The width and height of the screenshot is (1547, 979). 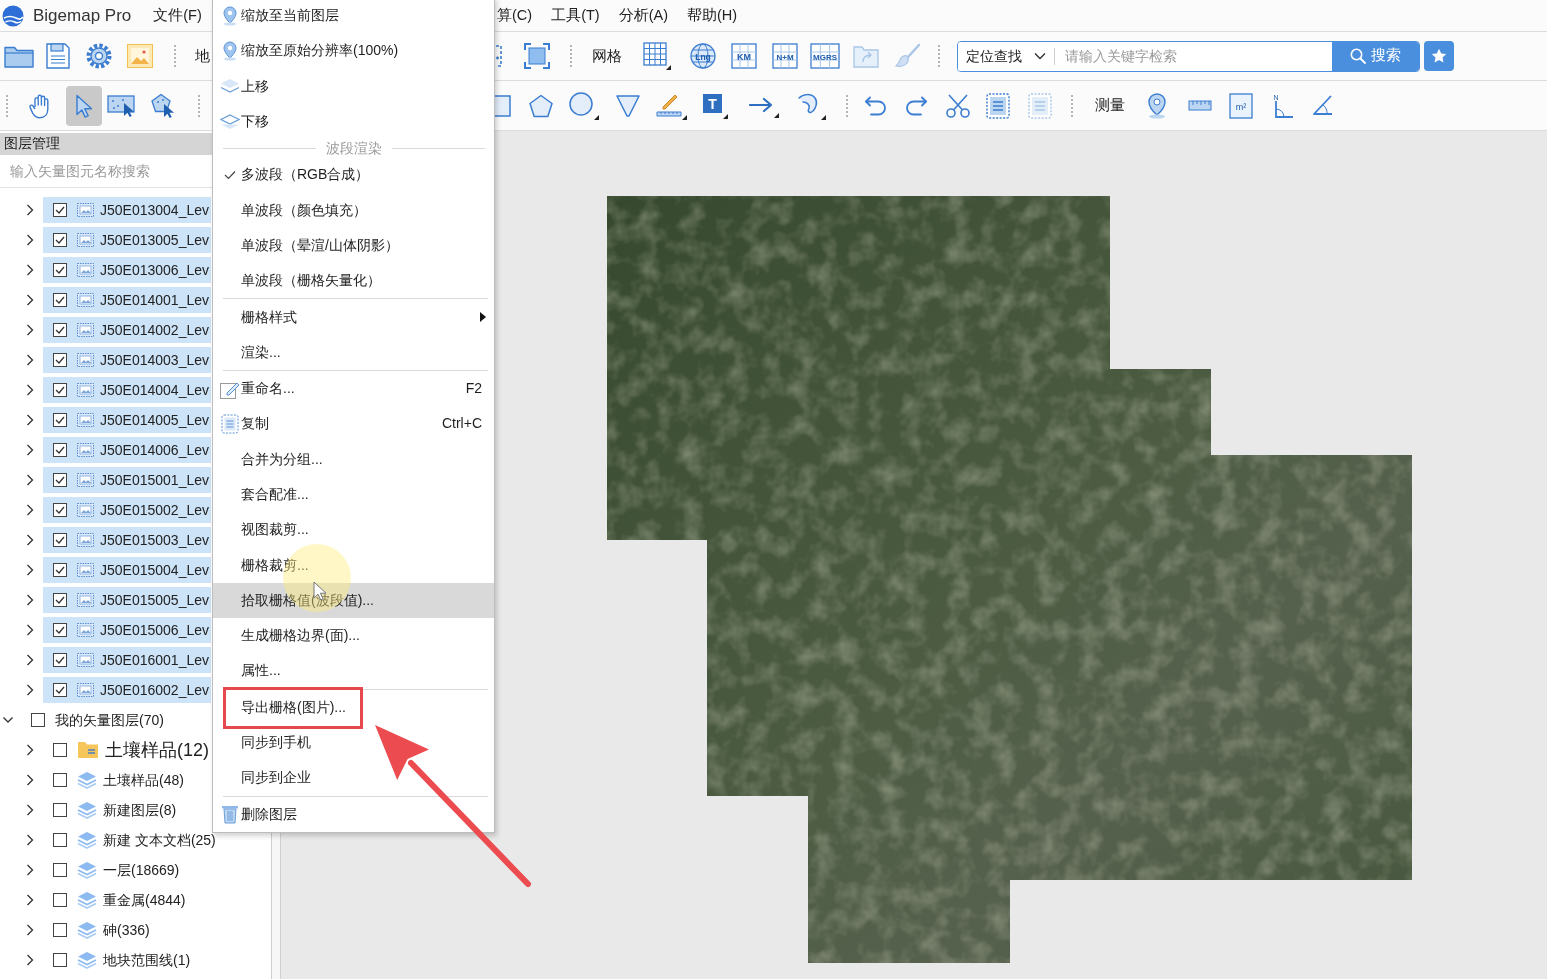 What do you see at coordinates (99, 56) in the screenshot?
I see `gear-icon` at bounding box center [99, 56].